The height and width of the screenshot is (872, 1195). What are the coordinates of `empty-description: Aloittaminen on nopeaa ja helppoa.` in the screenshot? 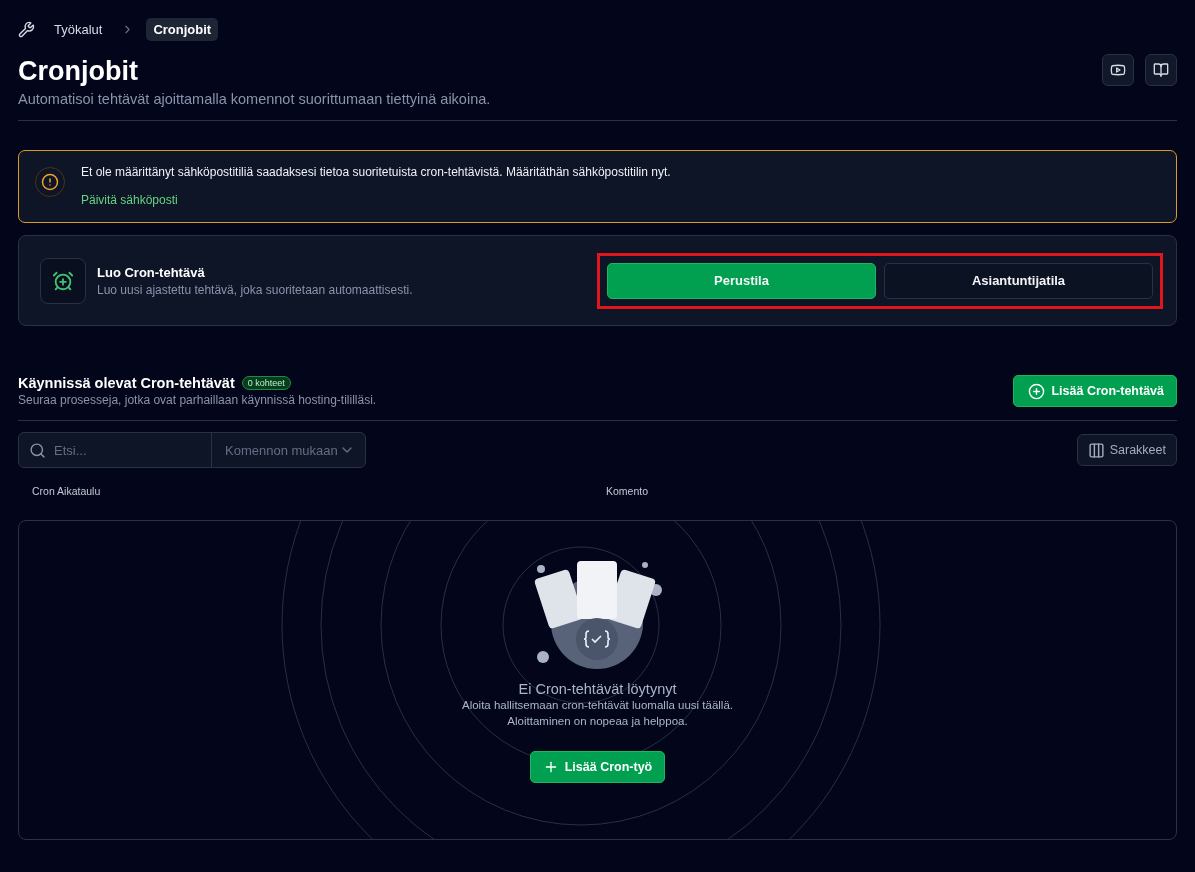 It's located at (597, 721).